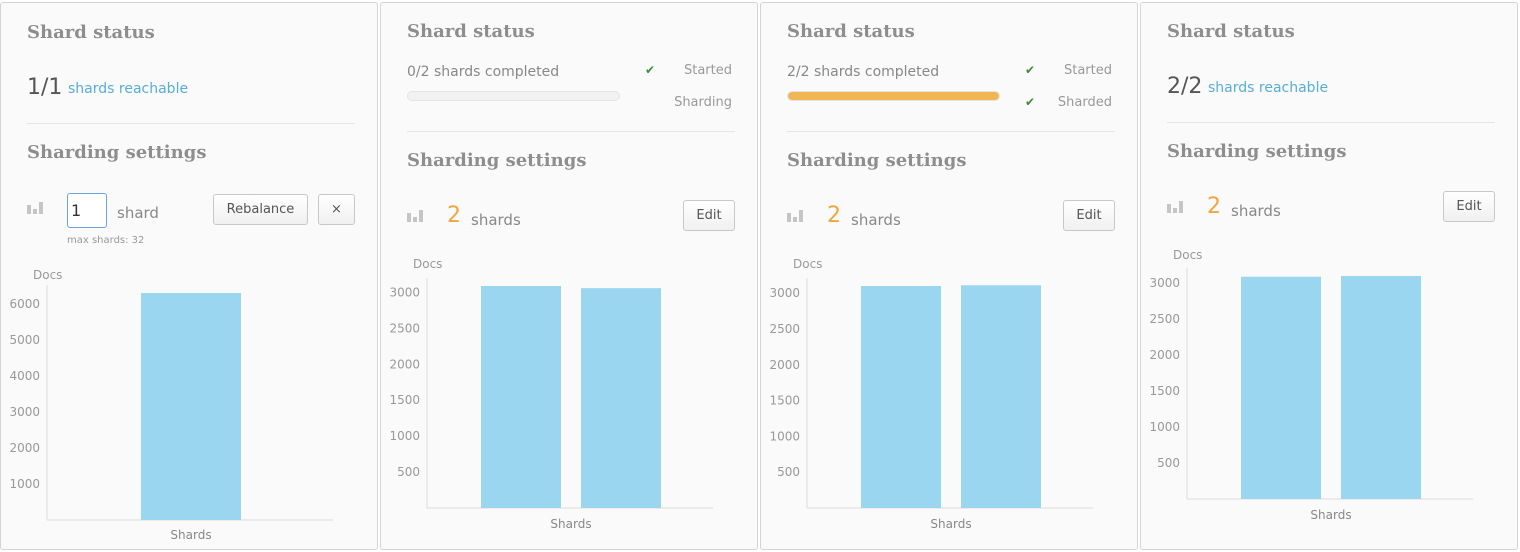  What do you see at coordinates (24, 304) in the screenshot?
I see `y-tick-label: 6000` at bounding box center [24, 304].